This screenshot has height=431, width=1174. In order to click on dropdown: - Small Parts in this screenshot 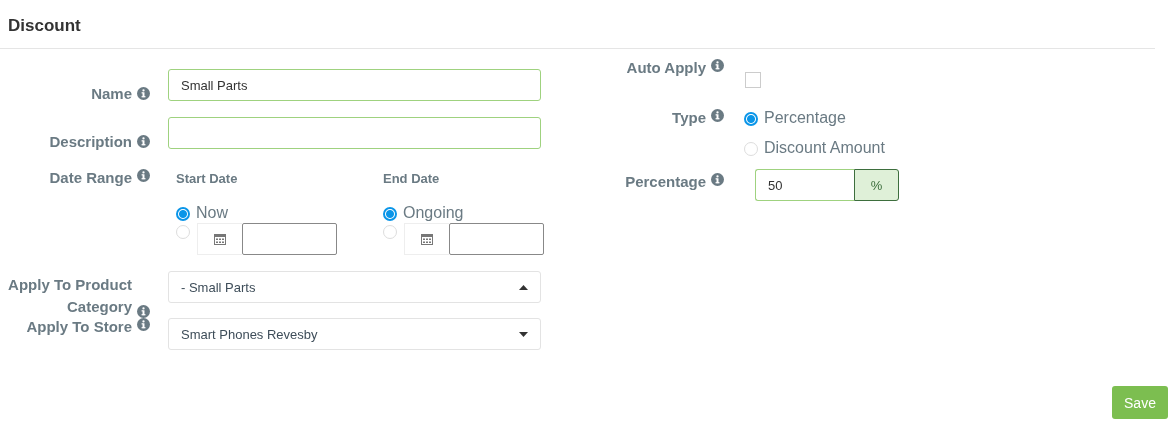, I will do `click(354, 287)`.